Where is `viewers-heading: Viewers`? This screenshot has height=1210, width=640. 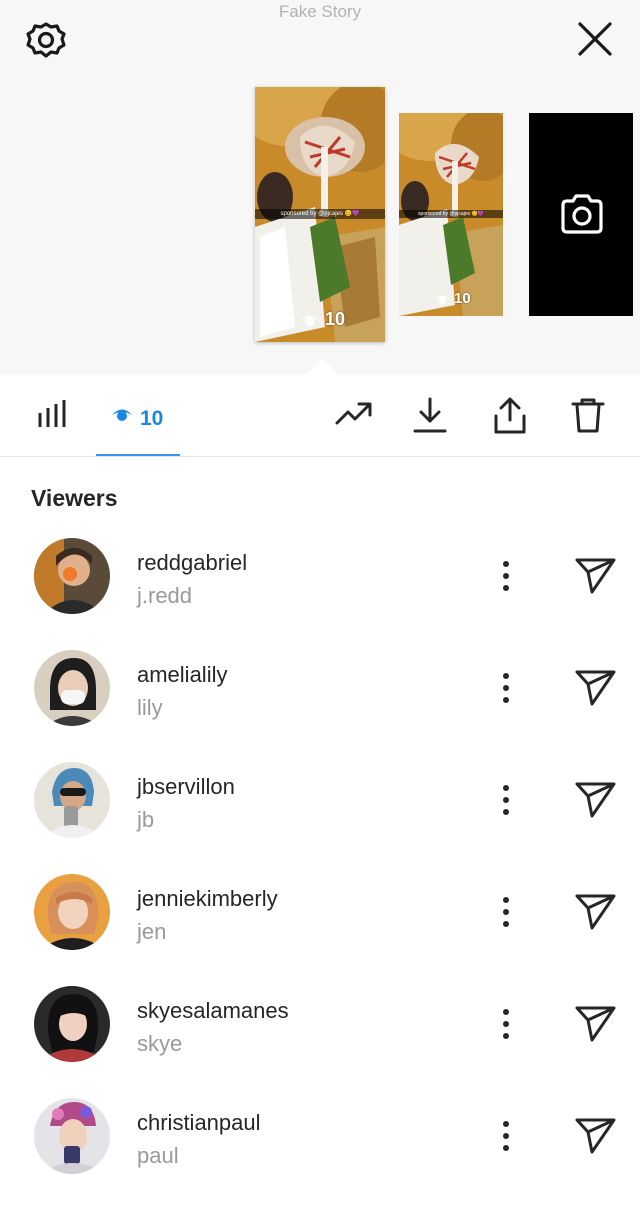
viewers-heading: Viewers is located at coordinates (74, 498).